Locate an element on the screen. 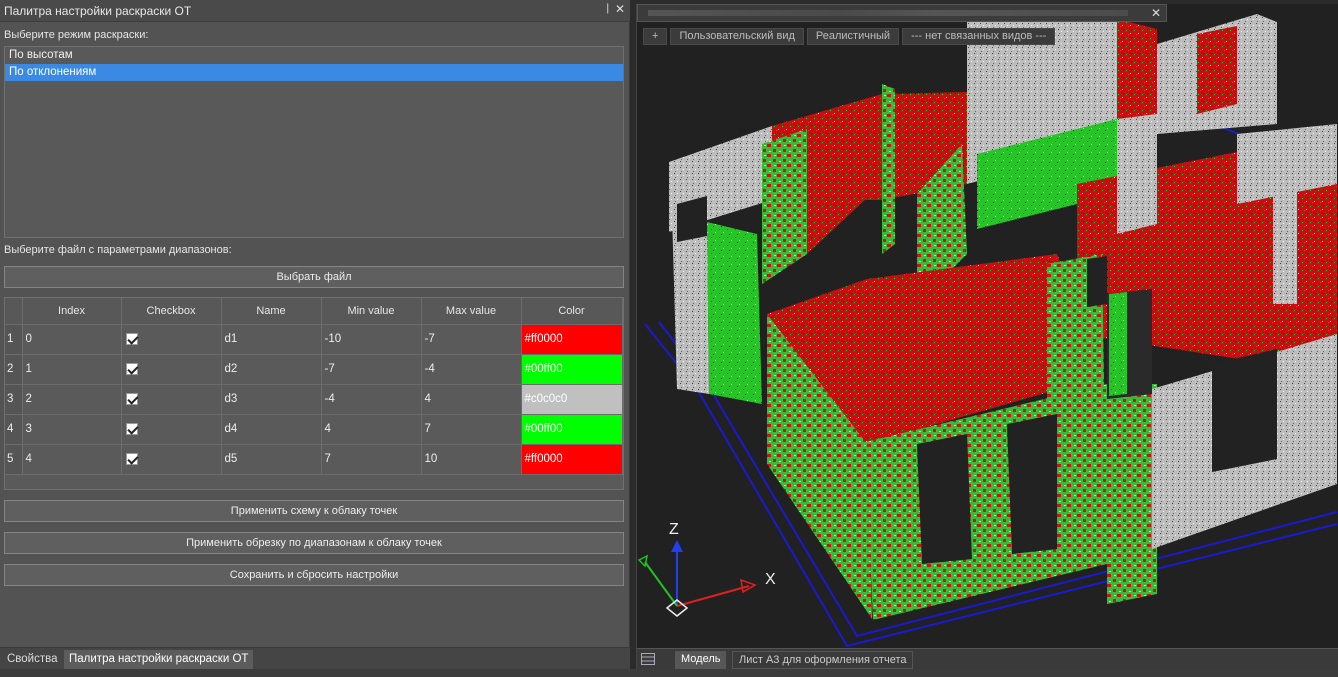 The width and height of the screenshot is (1338, 677). mode-item-deviations: По отклонениям is located at coordinates (314, 72).